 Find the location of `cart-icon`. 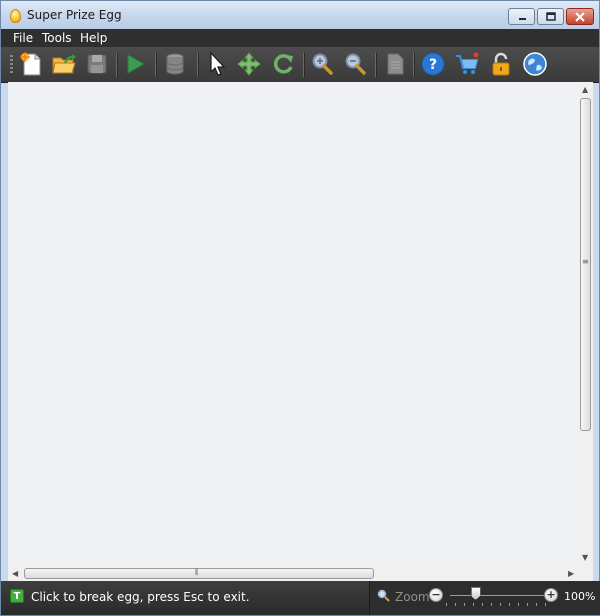

cart-icon is located at coordinates (467, 63).